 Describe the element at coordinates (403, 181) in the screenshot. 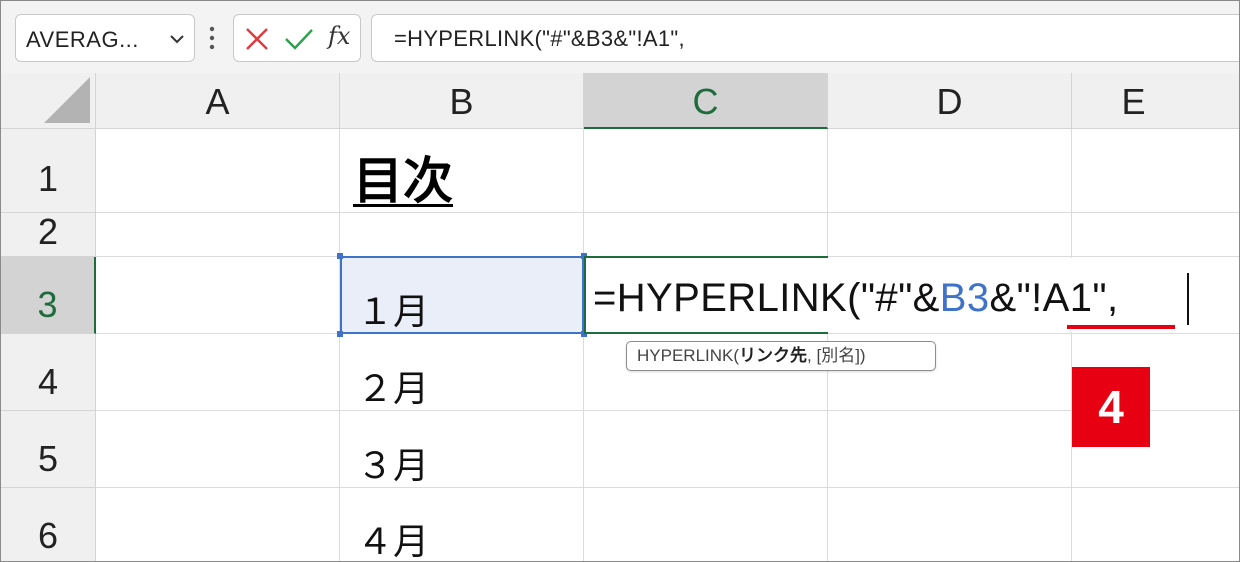

I see `toc-title: 目次` at that location.